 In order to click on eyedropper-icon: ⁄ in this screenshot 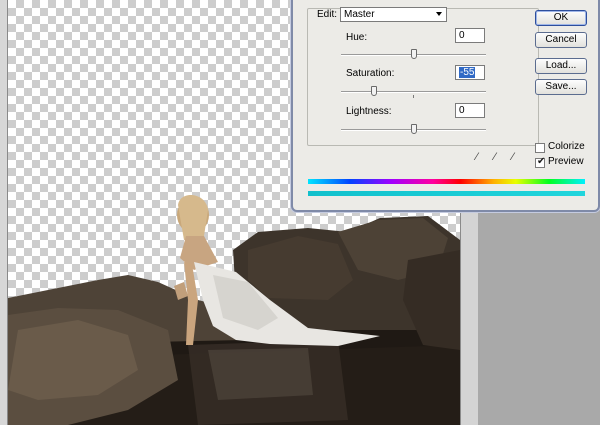, I will do `click(482, 157)`.